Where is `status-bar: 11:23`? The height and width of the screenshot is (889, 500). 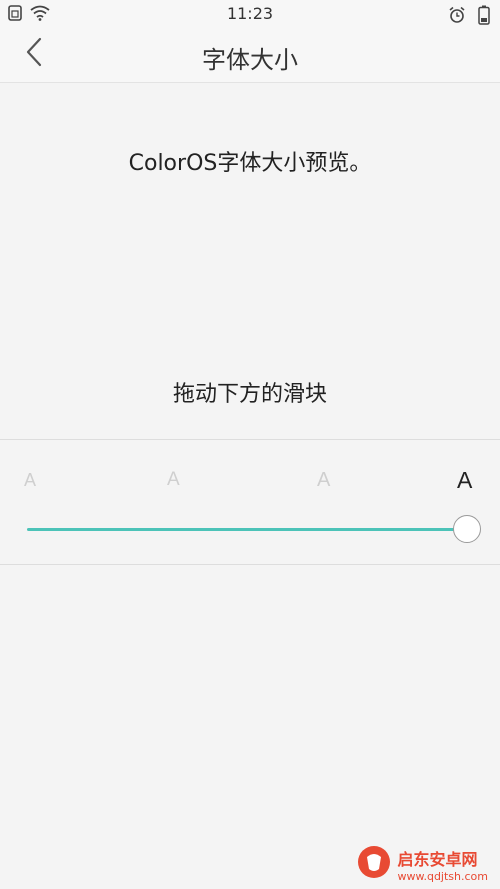 status-bar: 11:23 is located at coordinates (250, 13).